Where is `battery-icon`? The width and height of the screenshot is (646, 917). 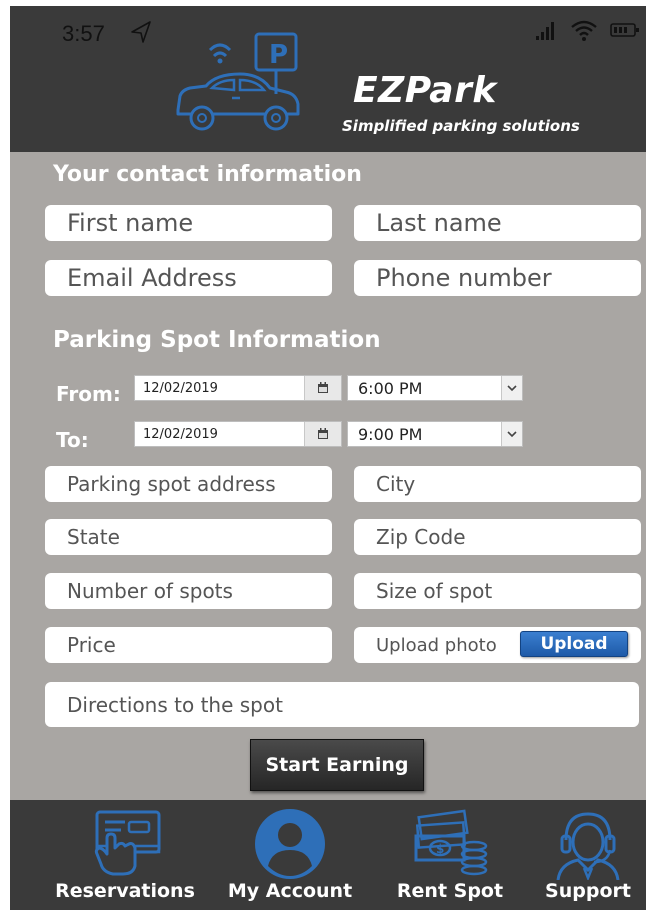
battery-icon is located at coordinates (624, 30).